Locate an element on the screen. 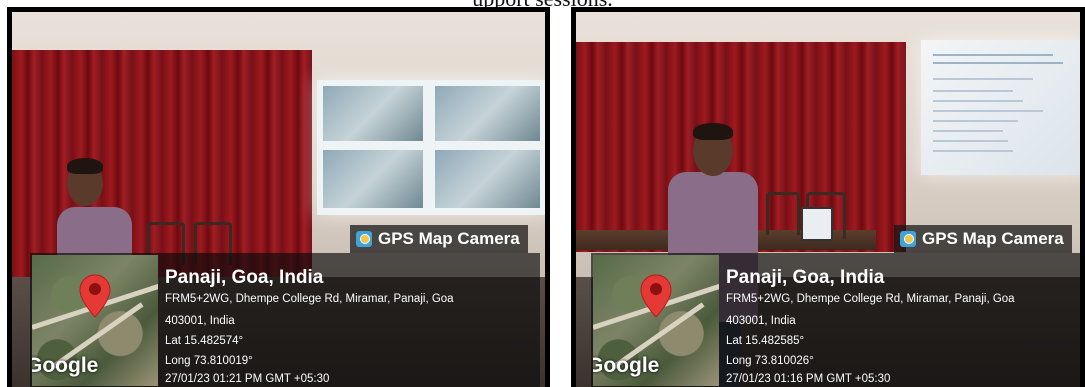  longitude: Long 73.810026° is located at coordinates (770, 361).